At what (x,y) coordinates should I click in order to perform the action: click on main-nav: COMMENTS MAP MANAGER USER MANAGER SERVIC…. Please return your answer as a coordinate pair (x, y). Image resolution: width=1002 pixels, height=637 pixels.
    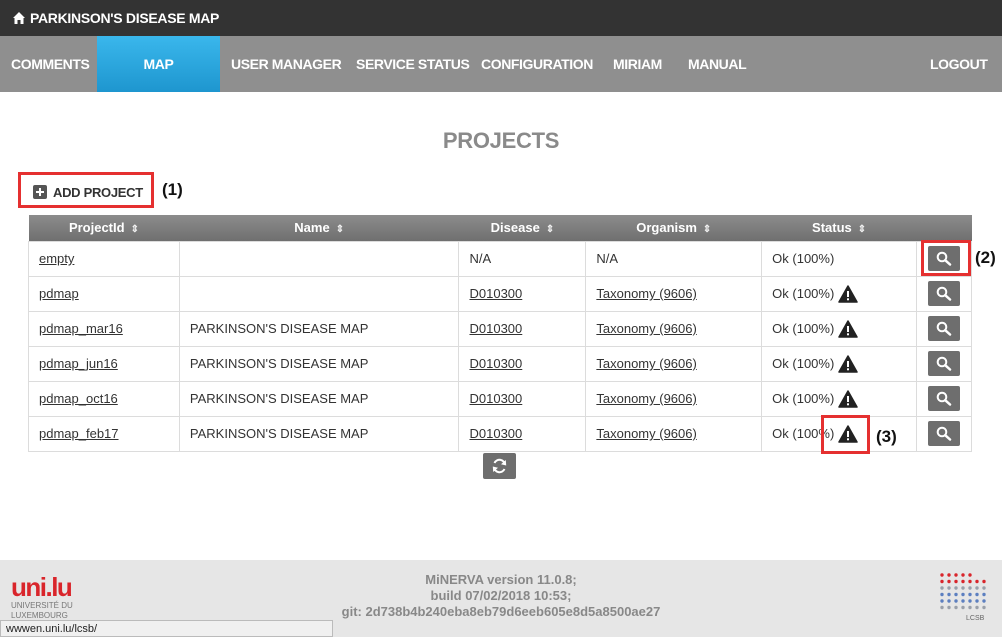
    Looking at the image, I should click on (501, 82).